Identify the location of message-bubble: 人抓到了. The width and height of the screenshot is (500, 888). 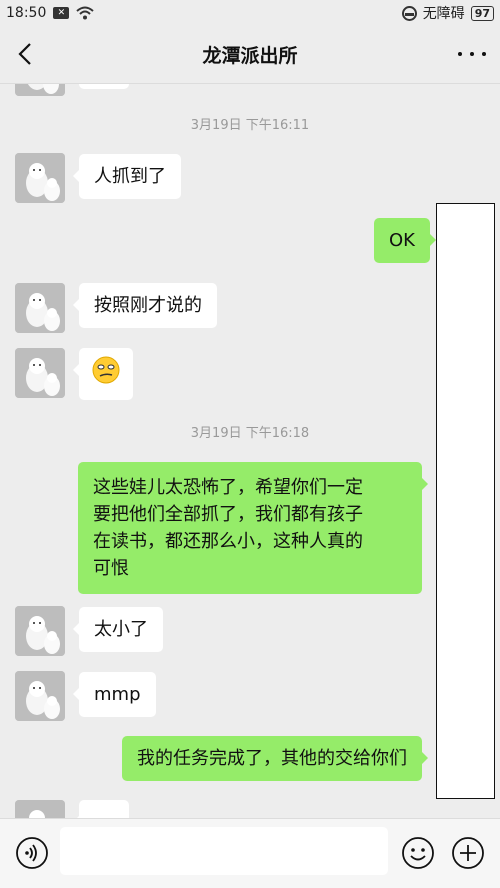
(127, 176).